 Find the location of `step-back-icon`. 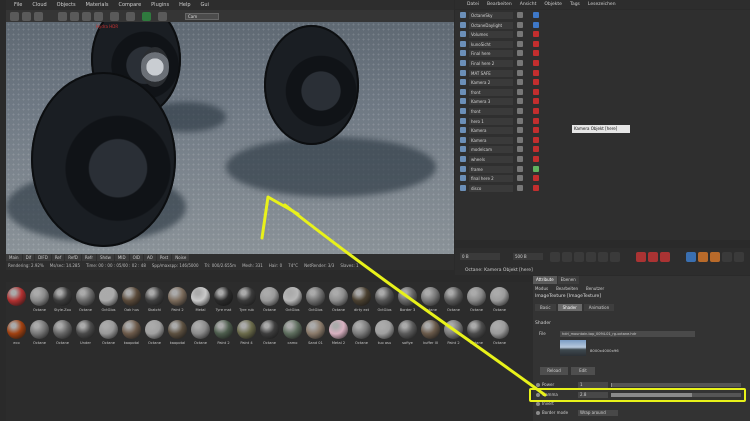

step-back-icon is located at coordinates (567, 257).